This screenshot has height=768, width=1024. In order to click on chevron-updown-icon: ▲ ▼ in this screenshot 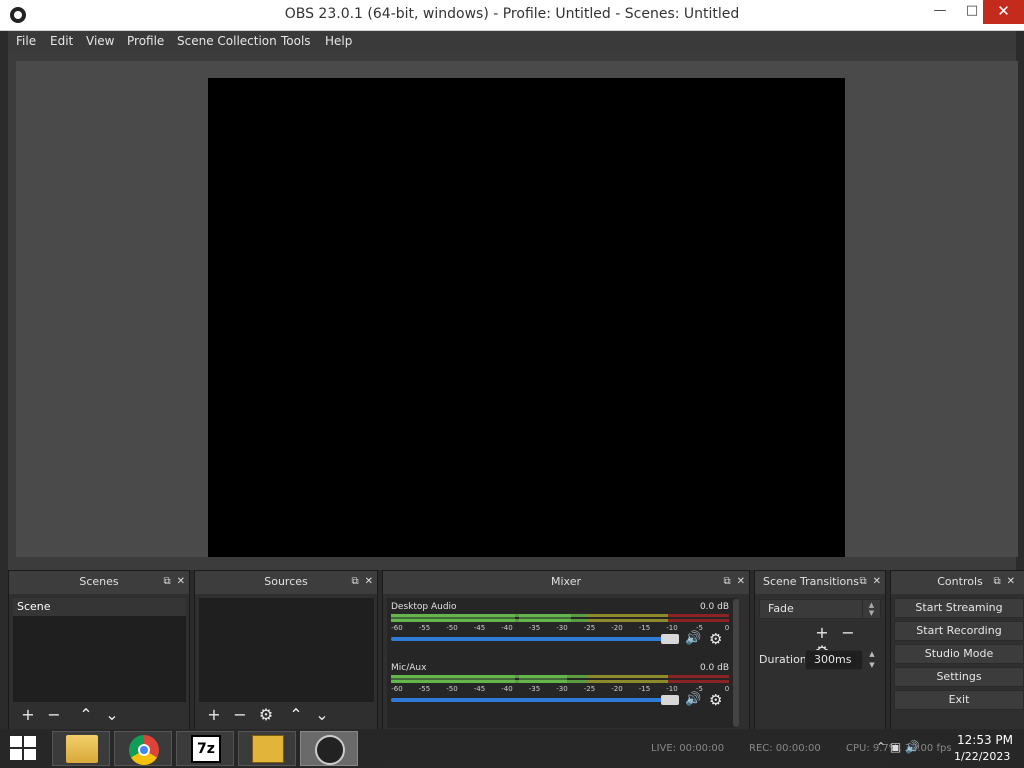, I will do `click(871, 609)`.